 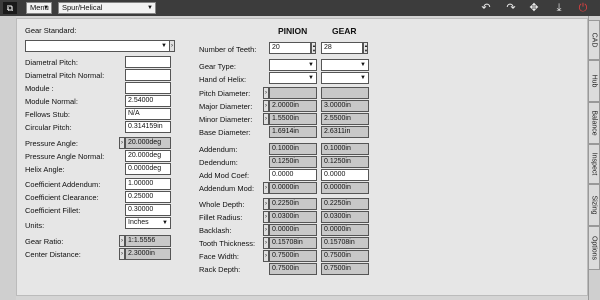 What do you see at coordinates (97, 46) in the screenshot?
I see `gear-standard-select: ▼` at bounding box center [97, 46].